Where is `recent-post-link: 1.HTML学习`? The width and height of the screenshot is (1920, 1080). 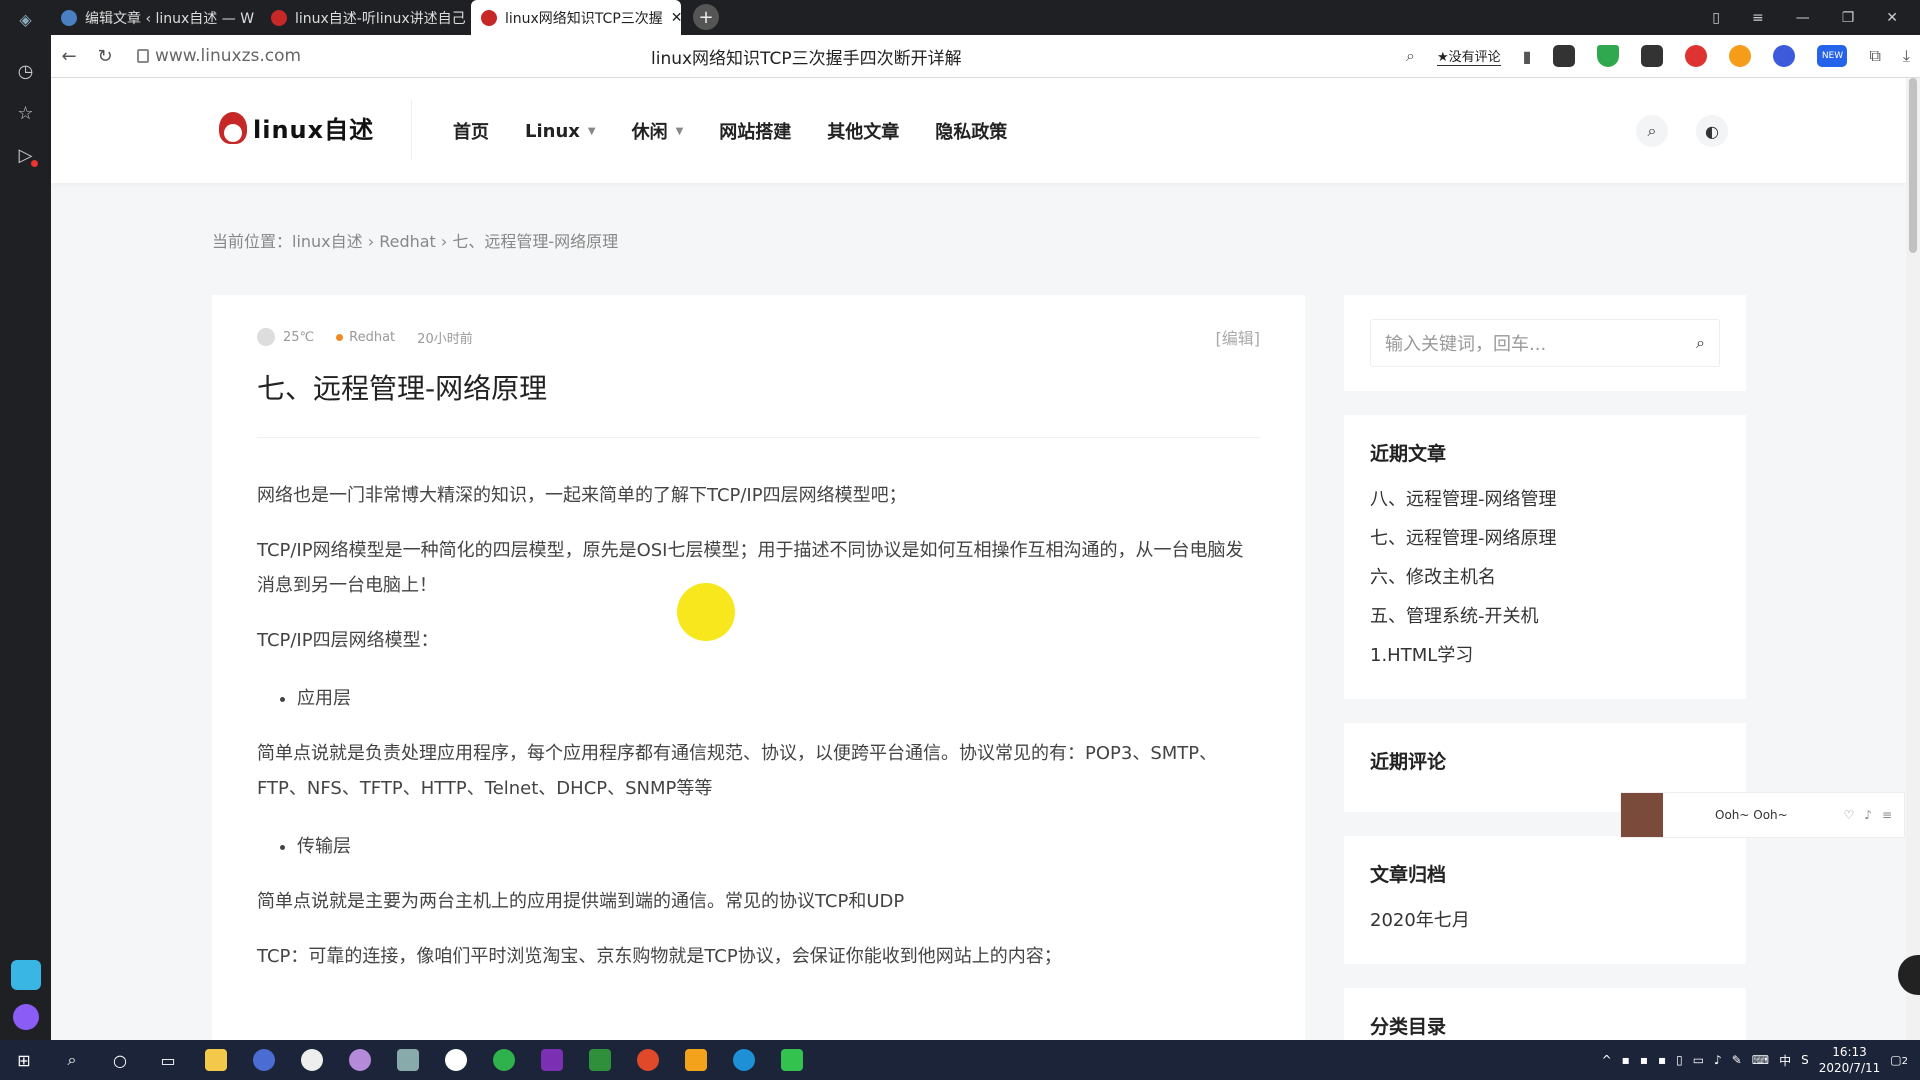
recent-post-link: 1.HTML学习 is located at coordinates (1545, 655).